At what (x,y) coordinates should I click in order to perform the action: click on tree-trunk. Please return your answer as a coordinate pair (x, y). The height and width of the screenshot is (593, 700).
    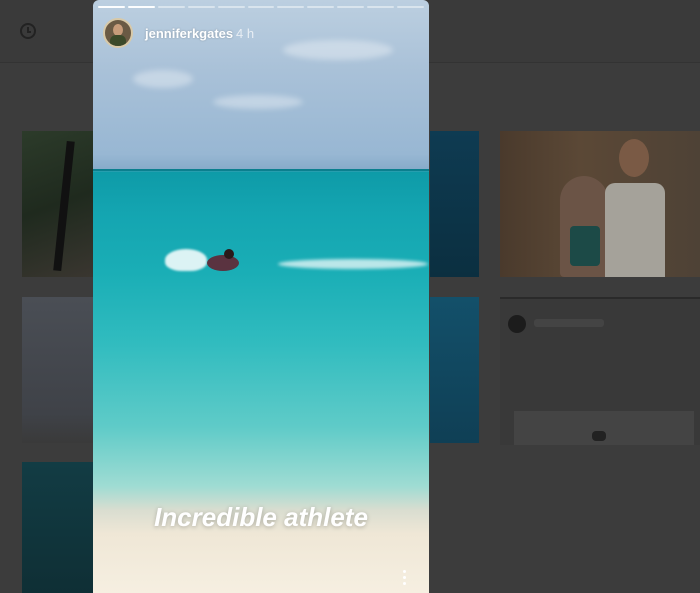
    Looking at the image, I should click on (64, 206).